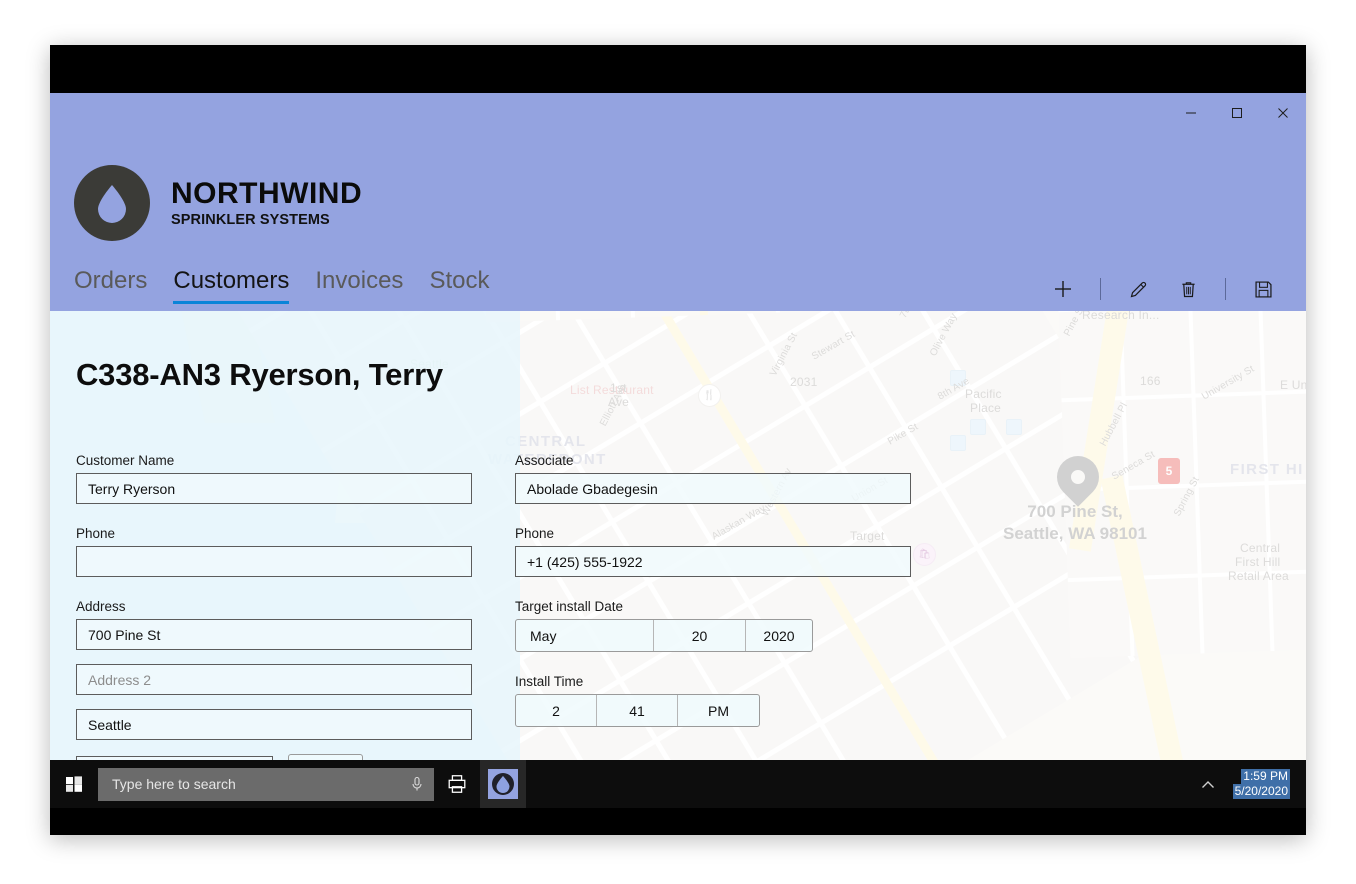 Image resolution: width=1356 pixels, height=884 pixels. I want to click on taskbar-printer-button, so click(457, 784).